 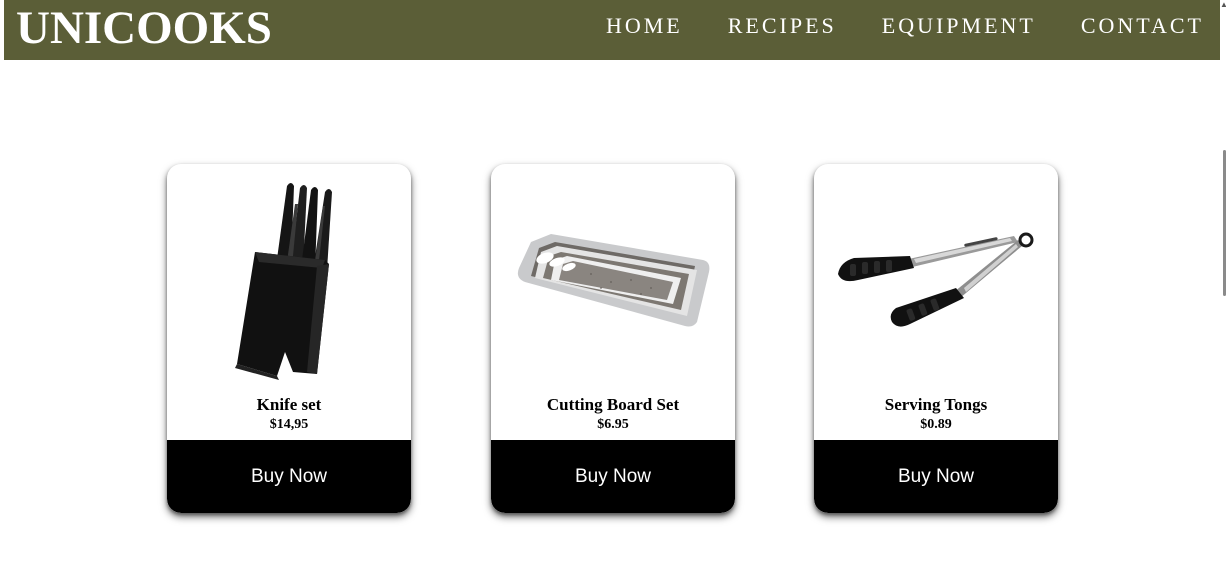 I want to click on nav-equipment-link: EQUIPMENT, so click(x=959, y=26).